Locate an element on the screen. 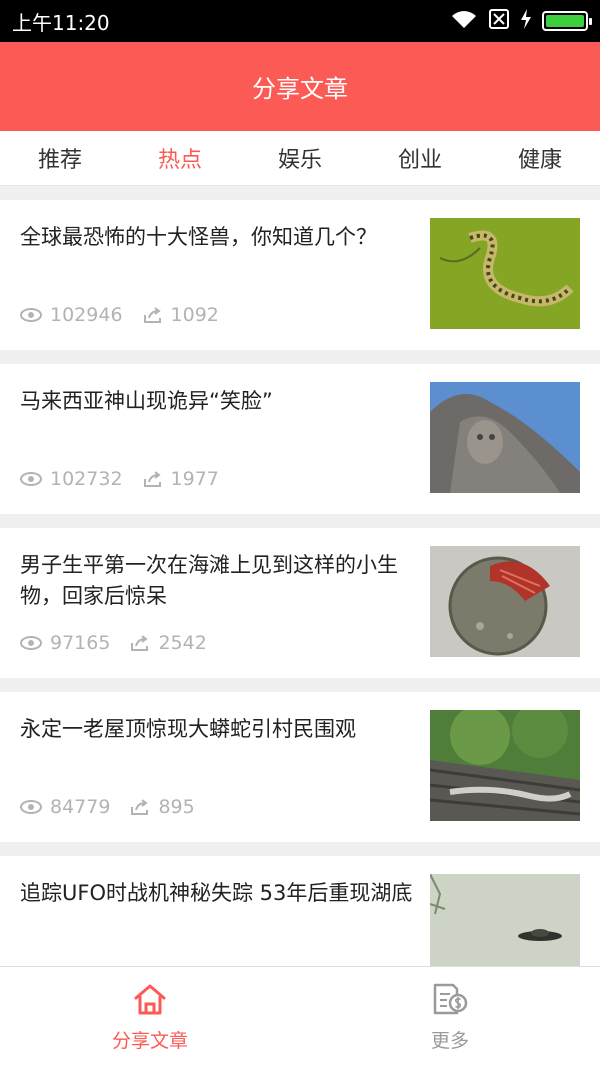 The image size is (600, 1067). article-stats: 84779 895 is located at coordinates (107, 807).